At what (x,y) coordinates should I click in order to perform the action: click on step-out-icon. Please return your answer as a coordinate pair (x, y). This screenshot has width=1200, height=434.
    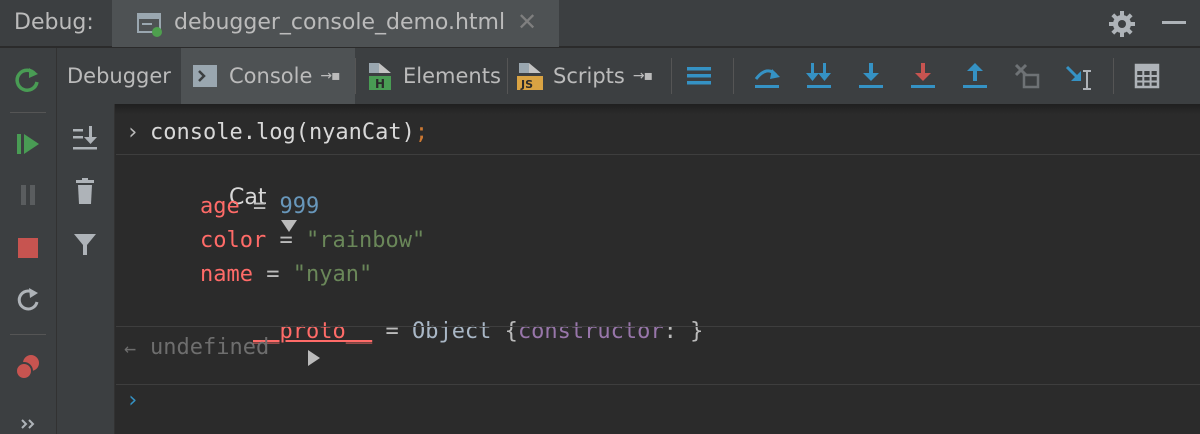
    Looking at the image, I should click on (975, 76).